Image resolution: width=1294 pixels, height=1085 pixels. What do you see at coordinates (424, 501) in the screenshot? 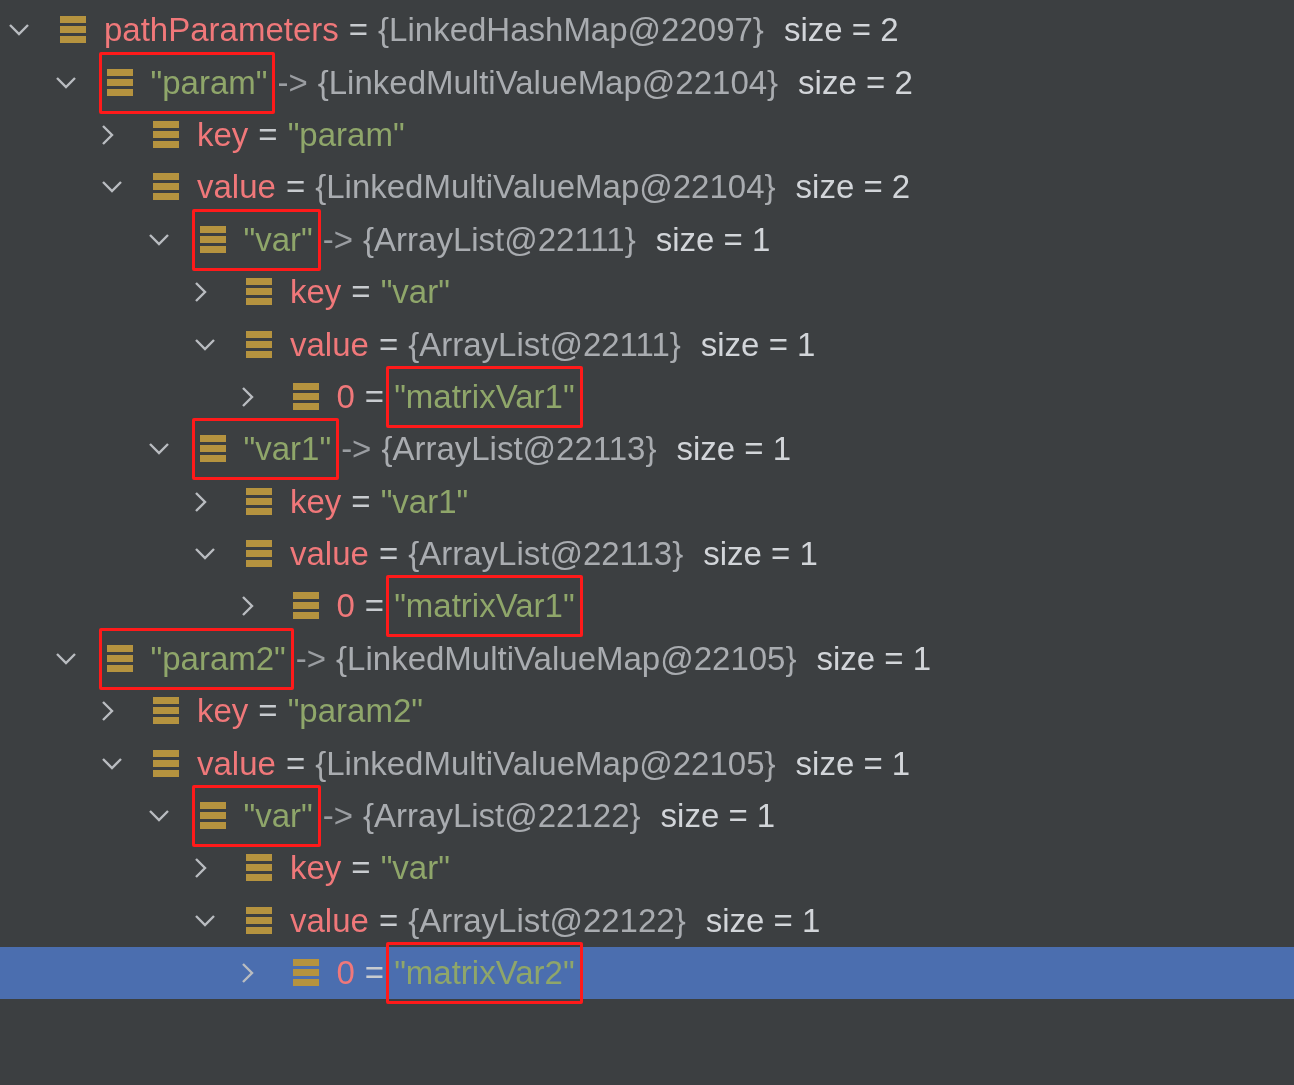
I see `variable-value: "var1"` at bounding box center [424, 501].